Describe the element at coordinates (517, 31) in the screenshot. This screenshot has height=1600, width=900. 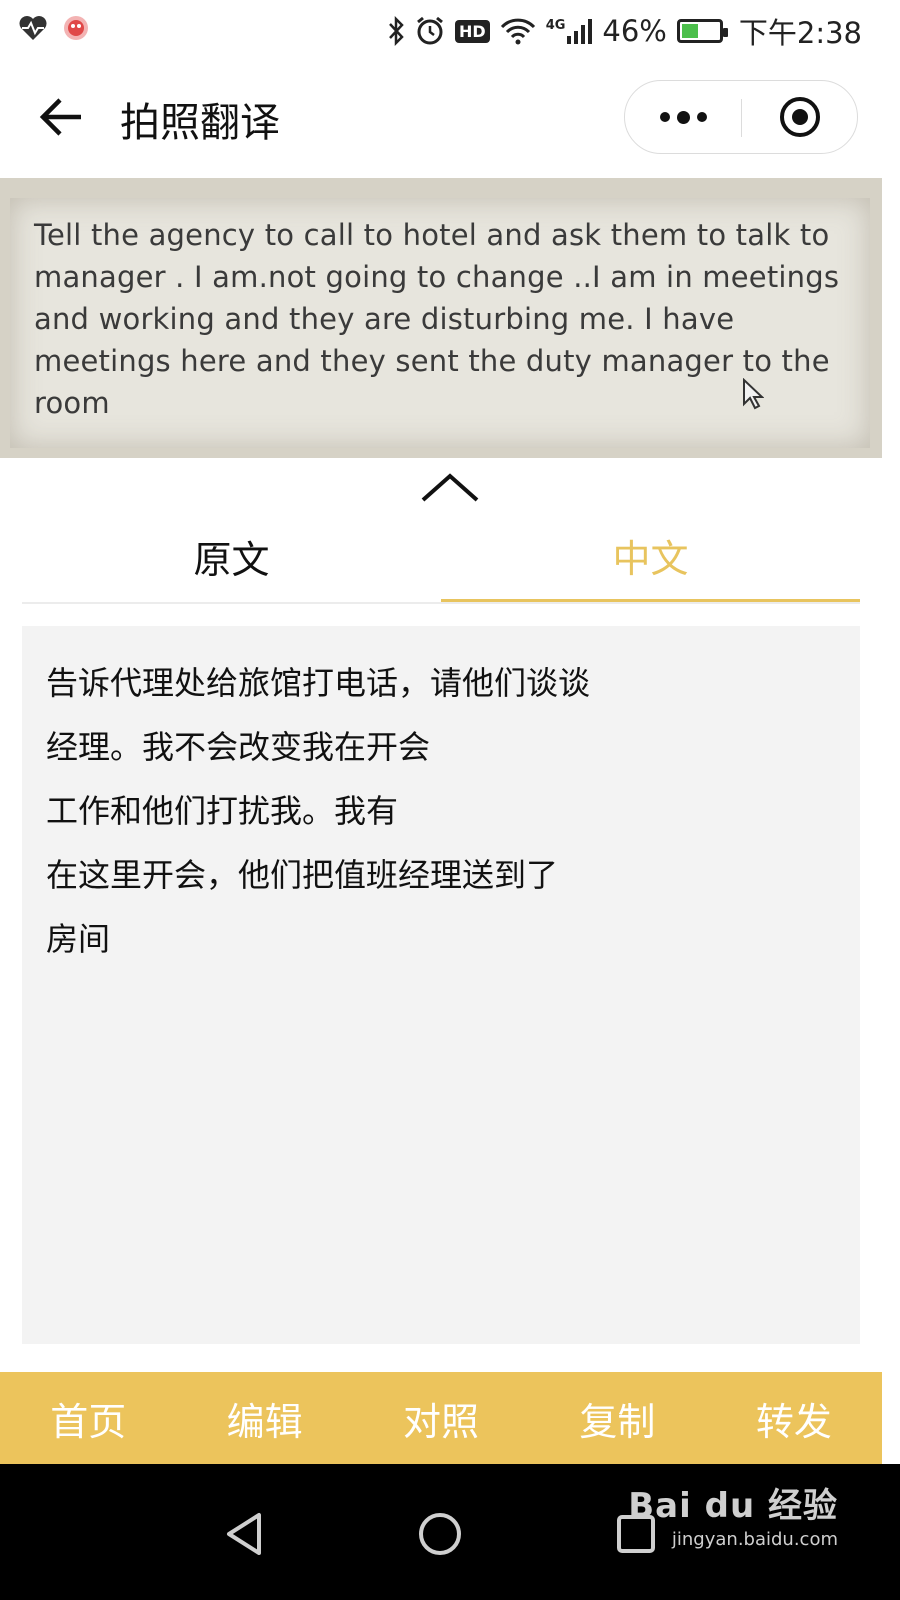
I see `wifi-icon` at that location.